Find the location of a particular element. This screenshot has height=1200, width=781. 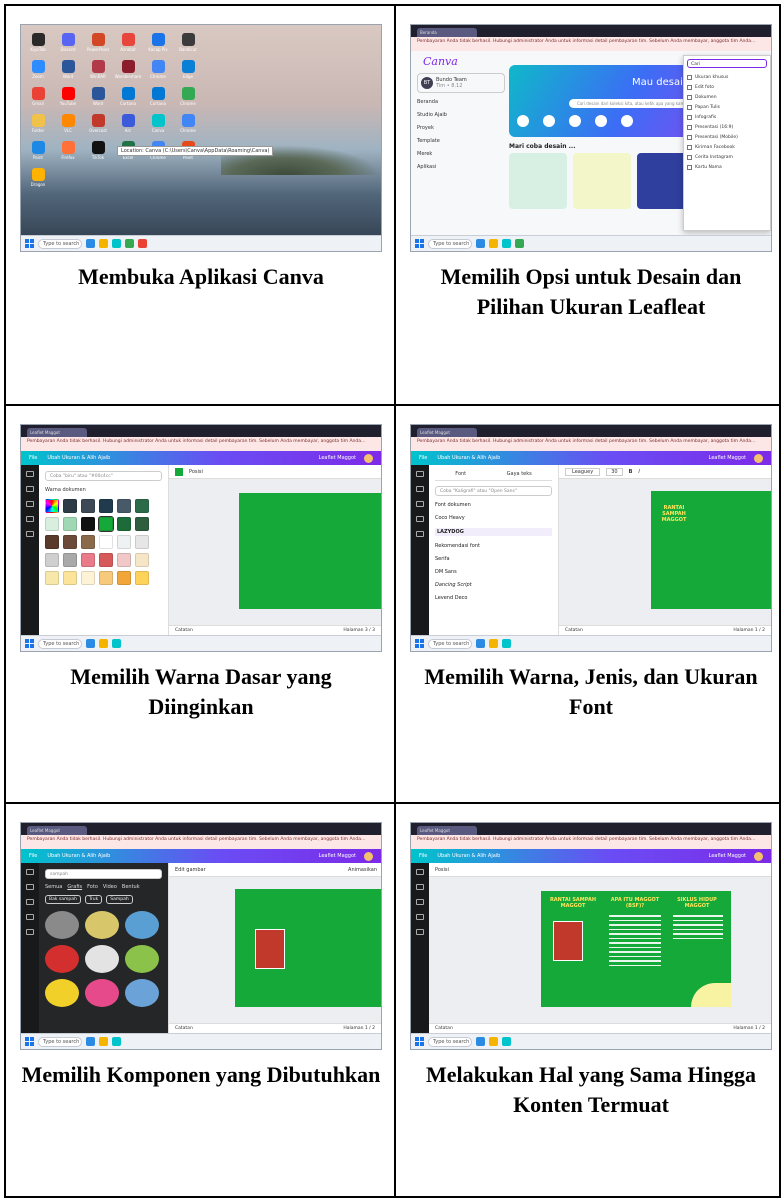

trash-bin-graphic is located at coordinates (568, 941).